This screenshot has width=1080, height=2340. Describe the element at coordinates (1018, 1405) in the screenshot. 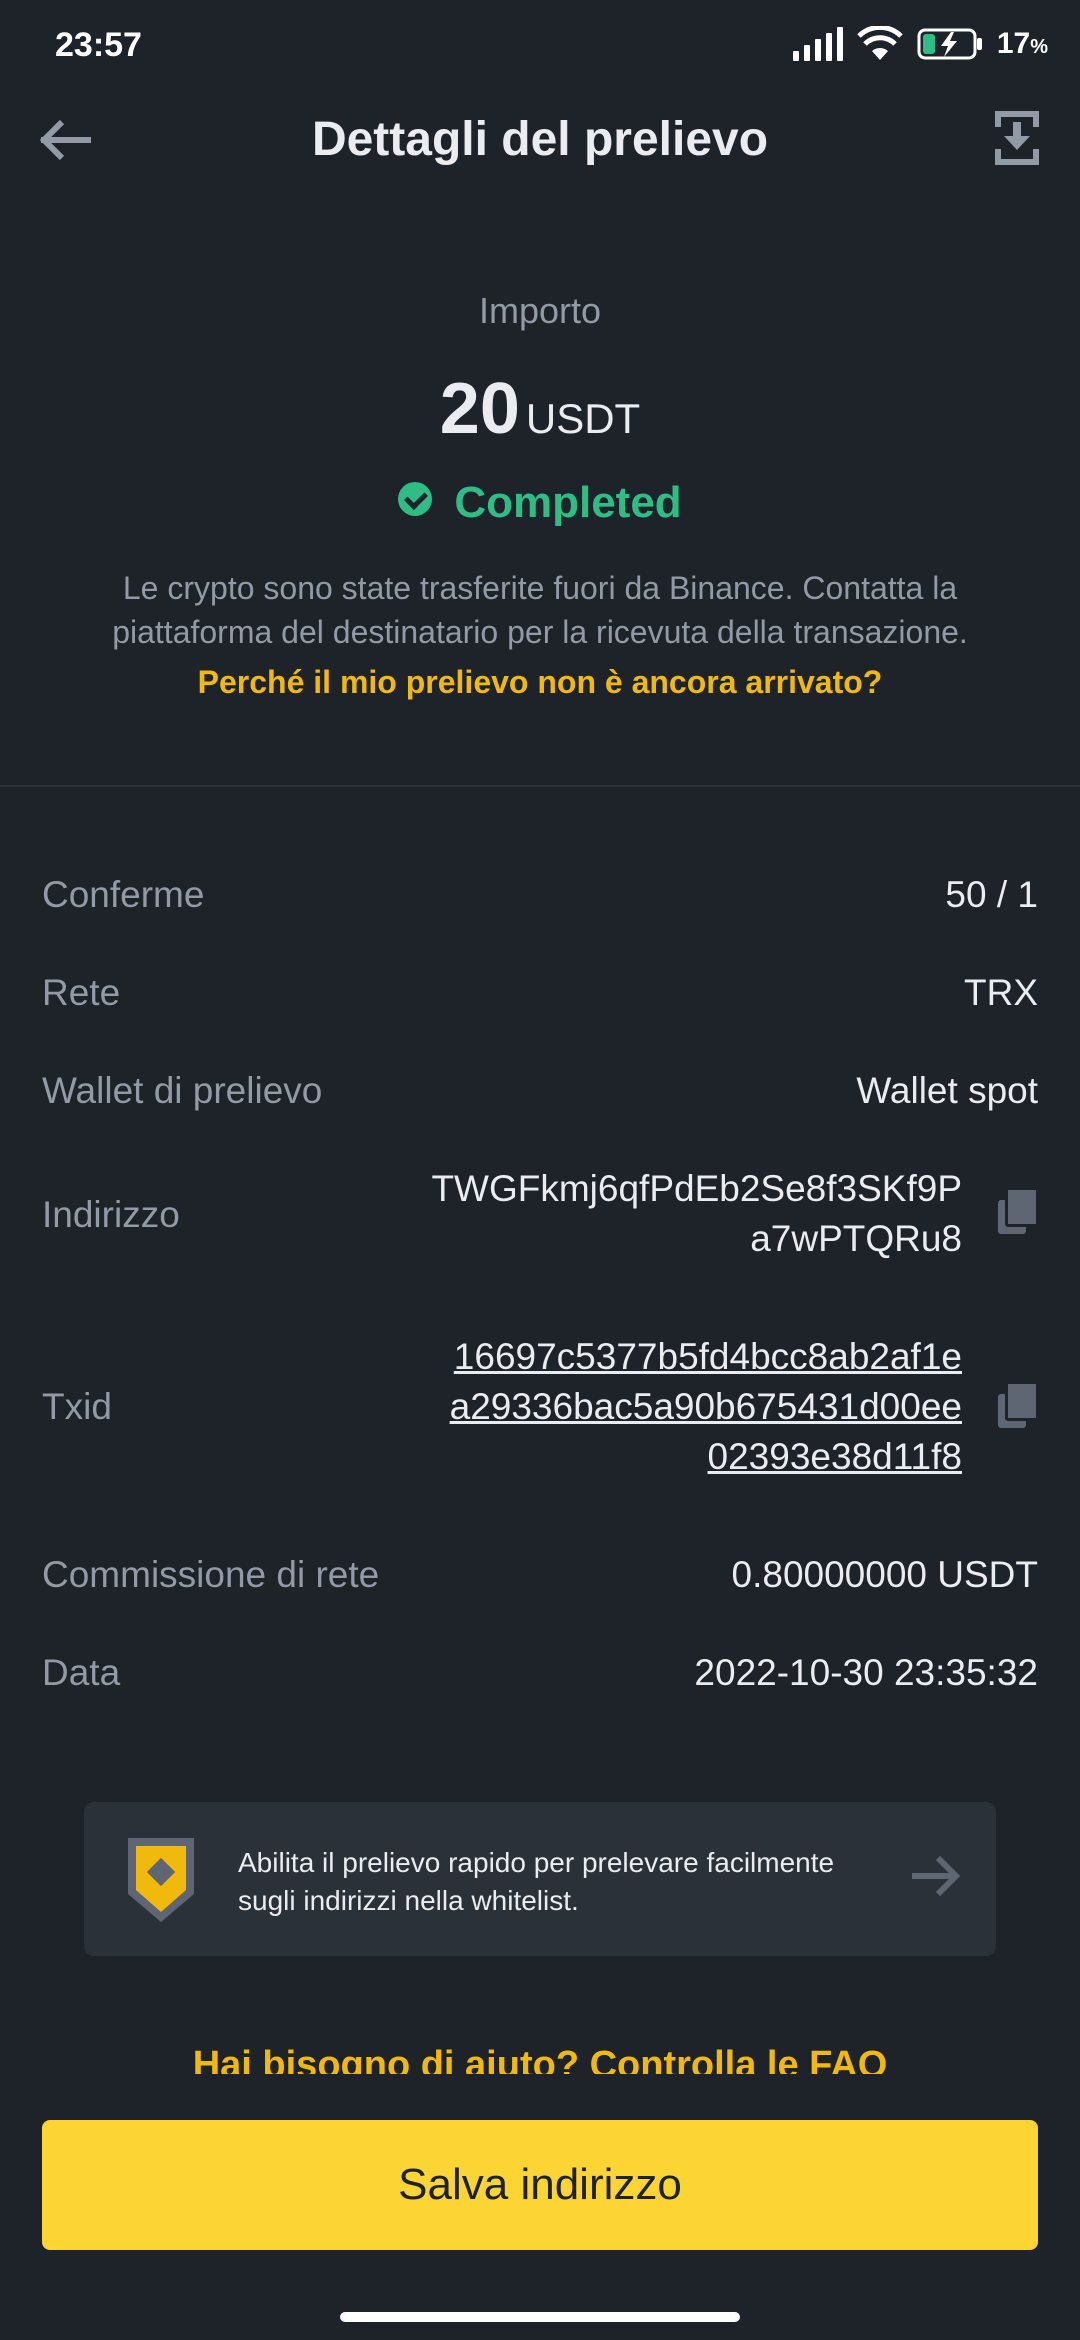

I see `copy-txid-icon` at that location.